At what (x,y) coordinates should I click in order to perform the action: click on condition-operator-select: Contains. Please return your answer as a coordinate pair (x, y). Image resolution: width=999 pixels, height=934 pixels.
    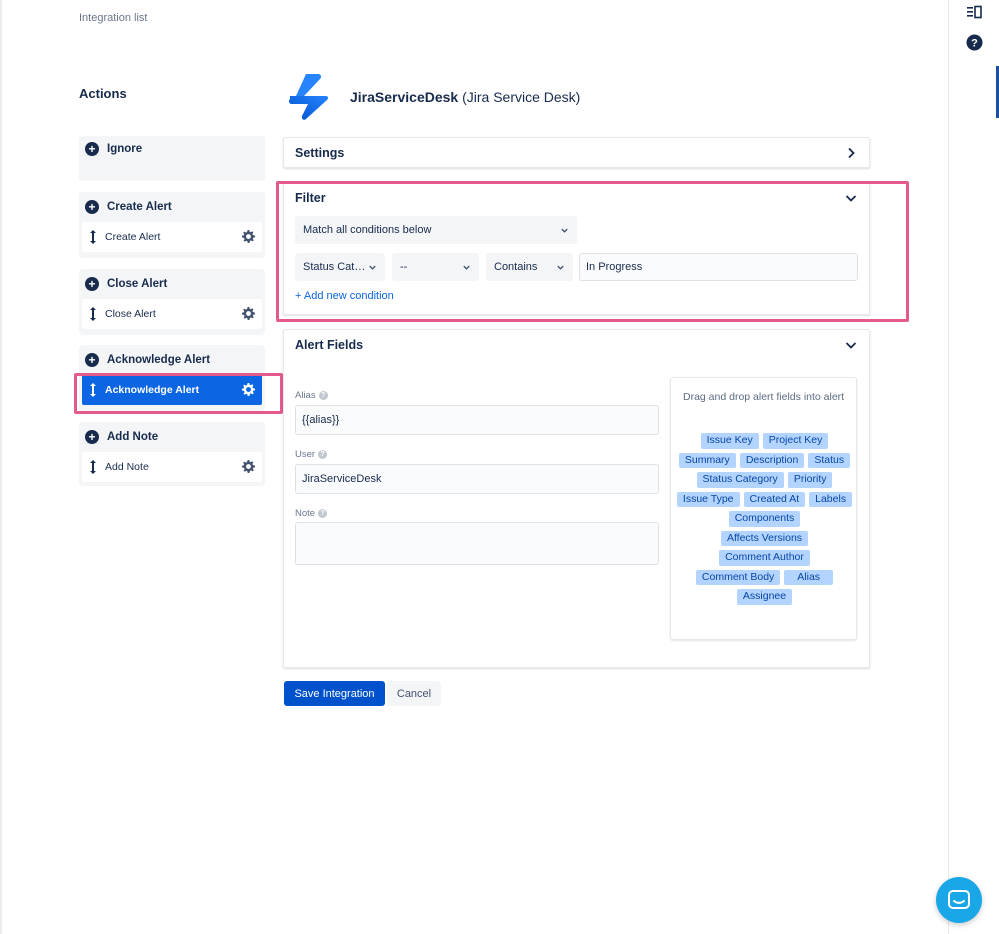
    Looking at the image, I should click on (529, 267).